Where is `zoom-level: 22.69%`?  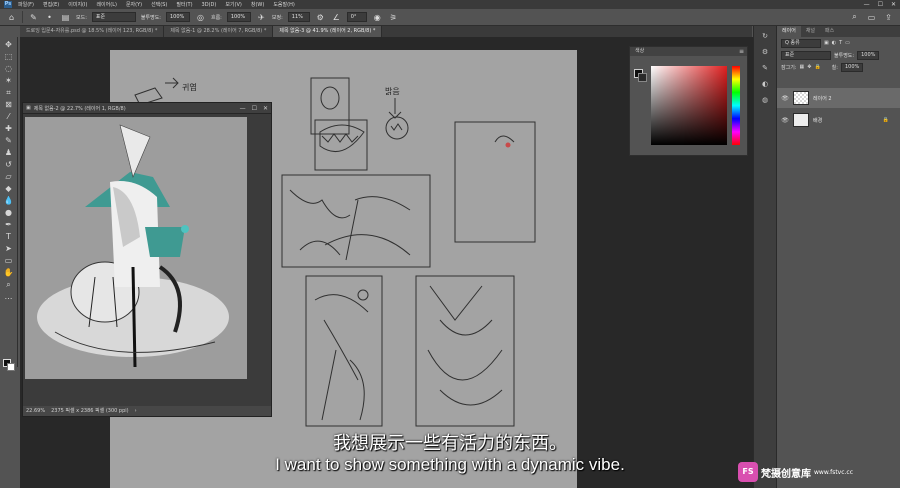 zoom-level: 22.69% is located at coordinates (35, 411).